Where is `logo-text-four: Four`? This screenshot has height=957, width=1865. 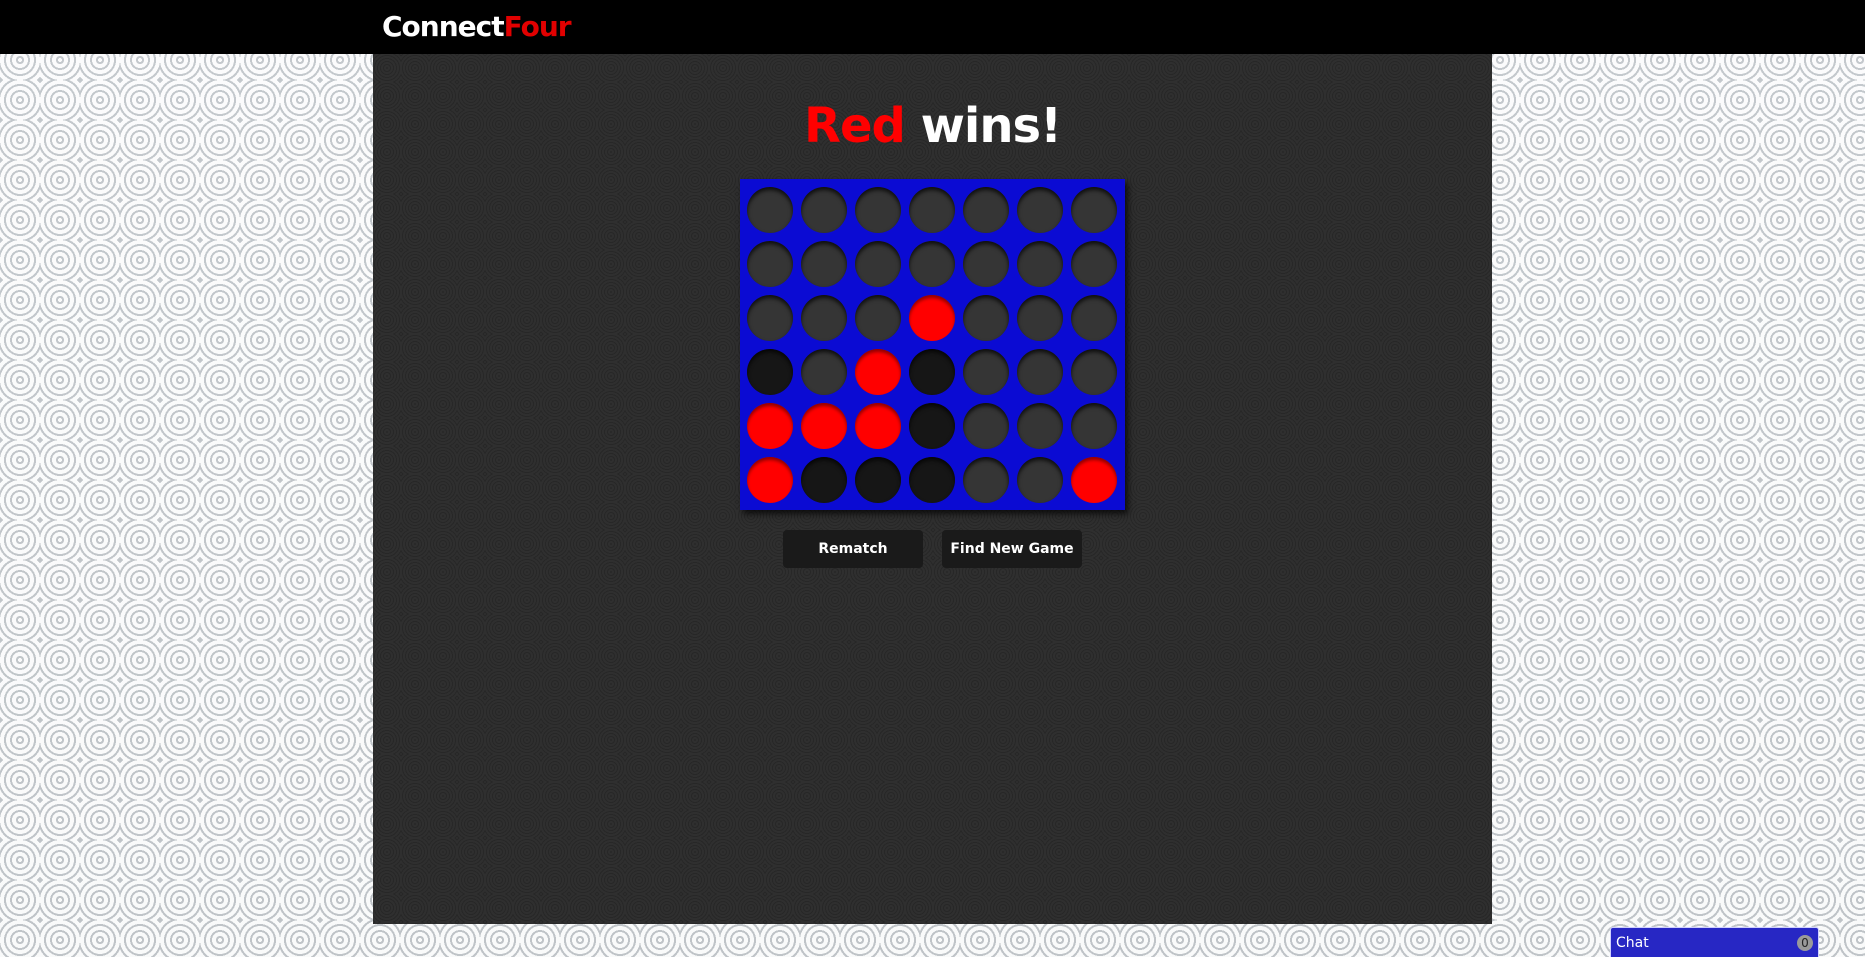
logo-text-four: Four is located at coordinates (537, 26).